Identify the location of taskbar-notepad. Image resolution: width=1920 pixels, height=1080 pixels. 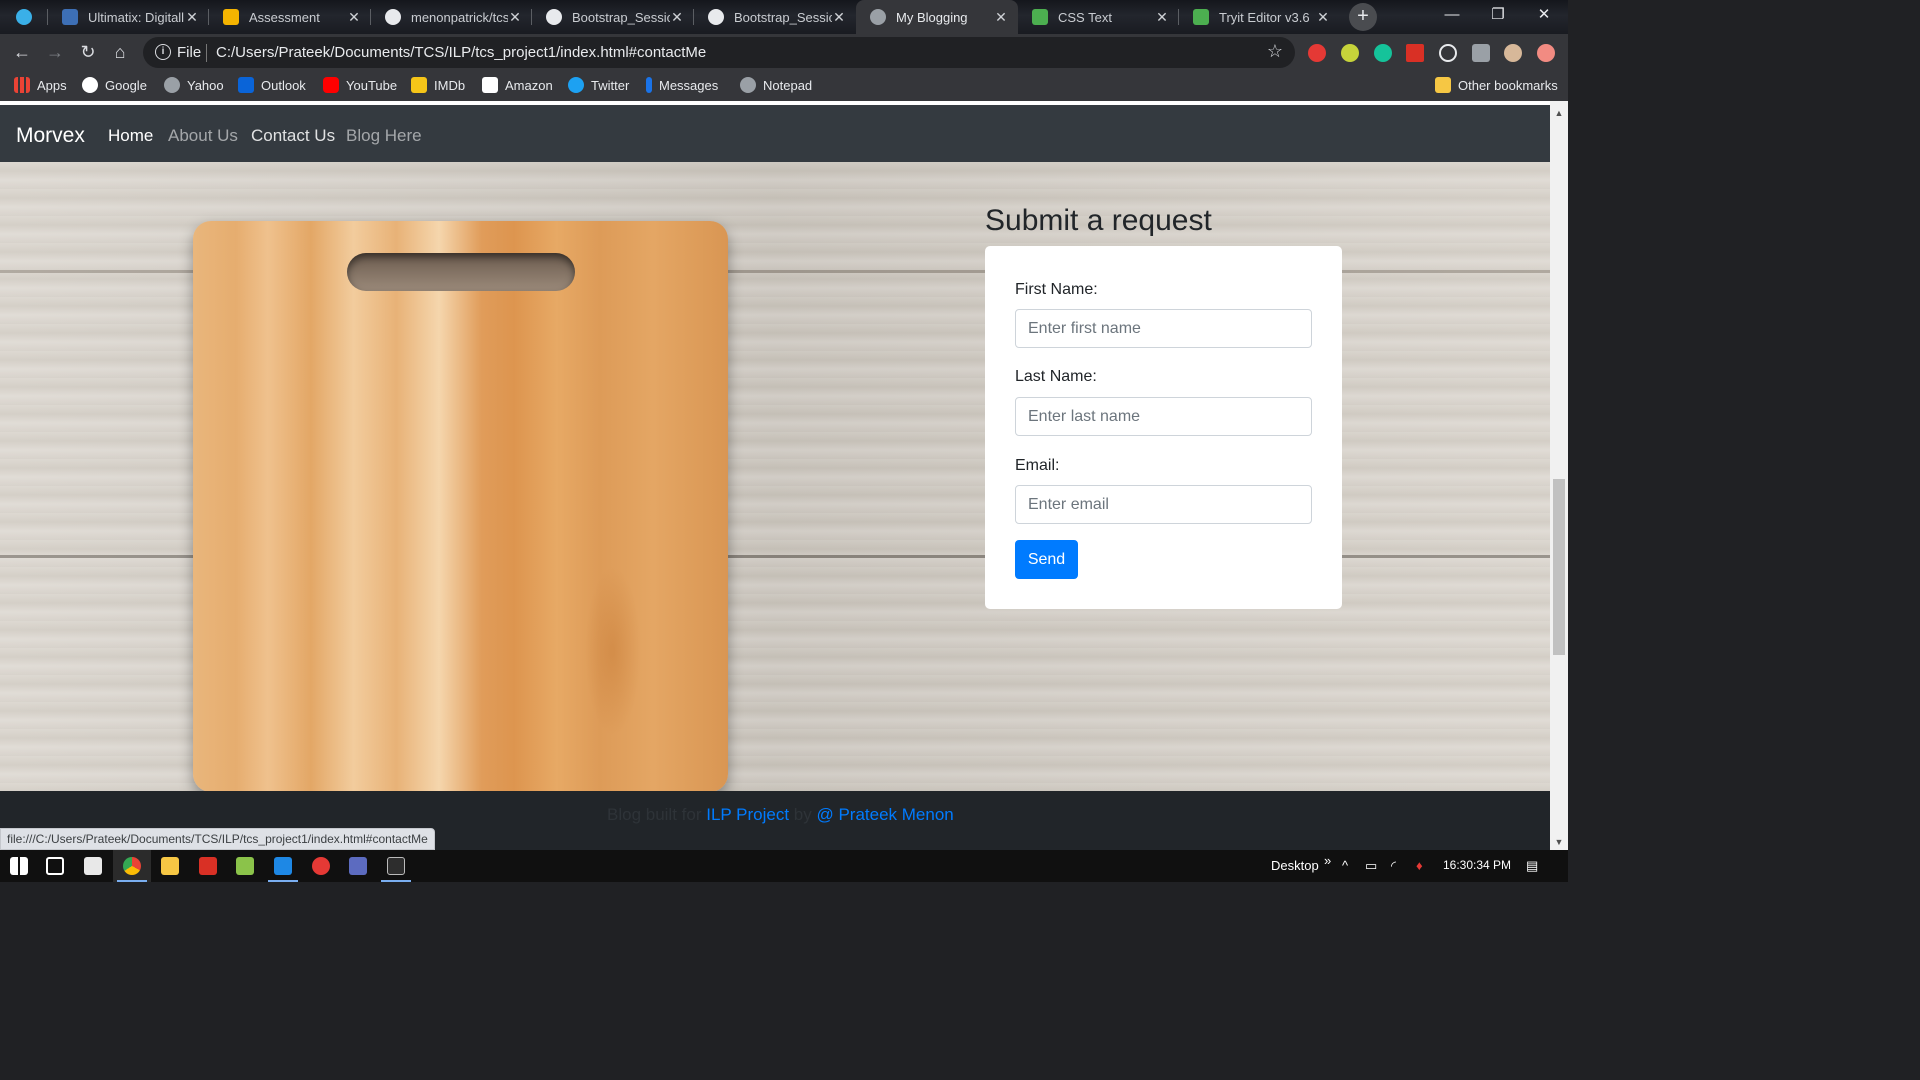
(245, 866).